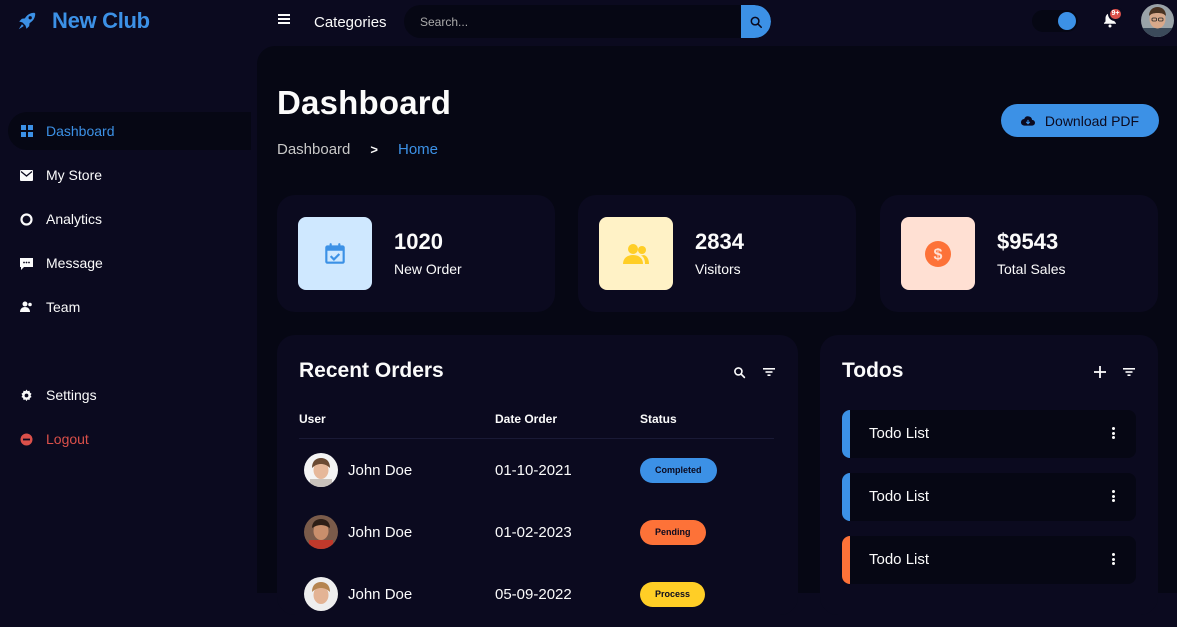  Describe the element at coordinates (129, 439) in the screenshot. I see `sidebar-item-logout: Logout` at that location.